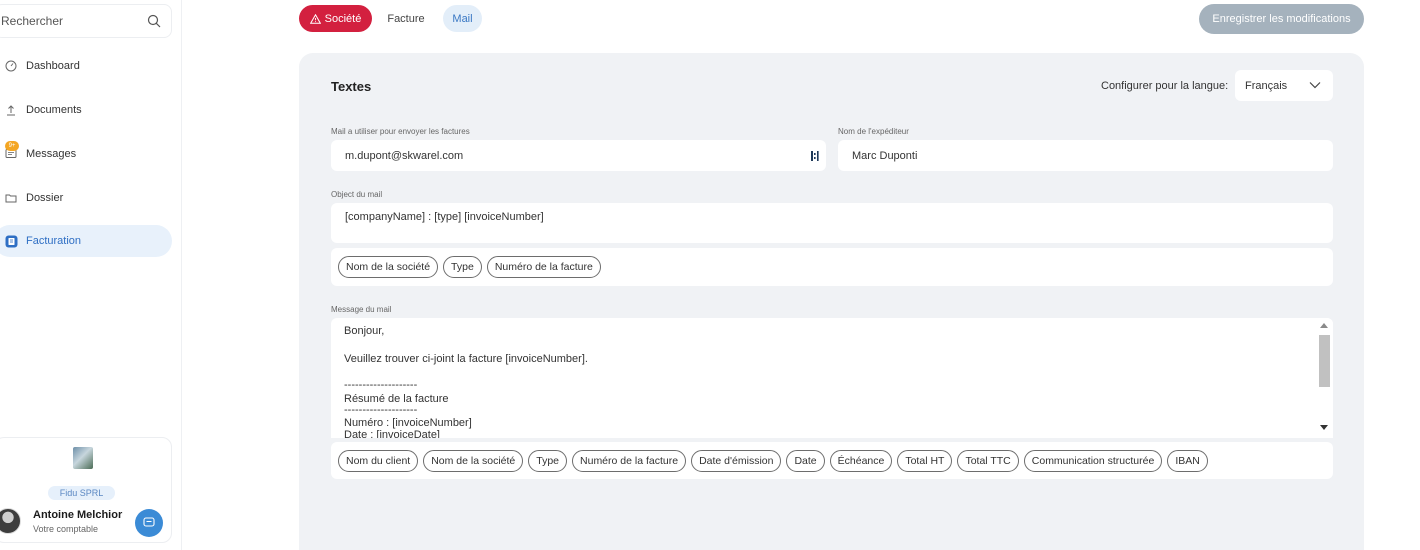 Image resolution: width=1420 pixels, height=550 pixels. What do you see at coordinates (66, 529) in the screenshot?
I see `accountant-role: Votre comptable` at bounding box center [66, 529].